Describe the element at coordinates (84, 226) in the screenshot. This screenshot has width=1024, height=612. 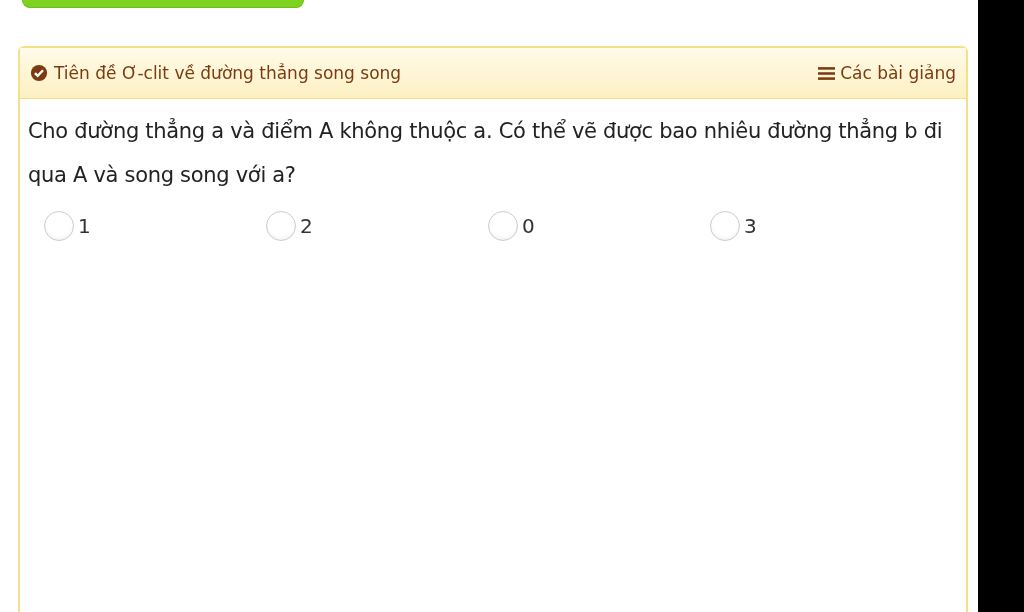
I see `option-label: 1` at that location.